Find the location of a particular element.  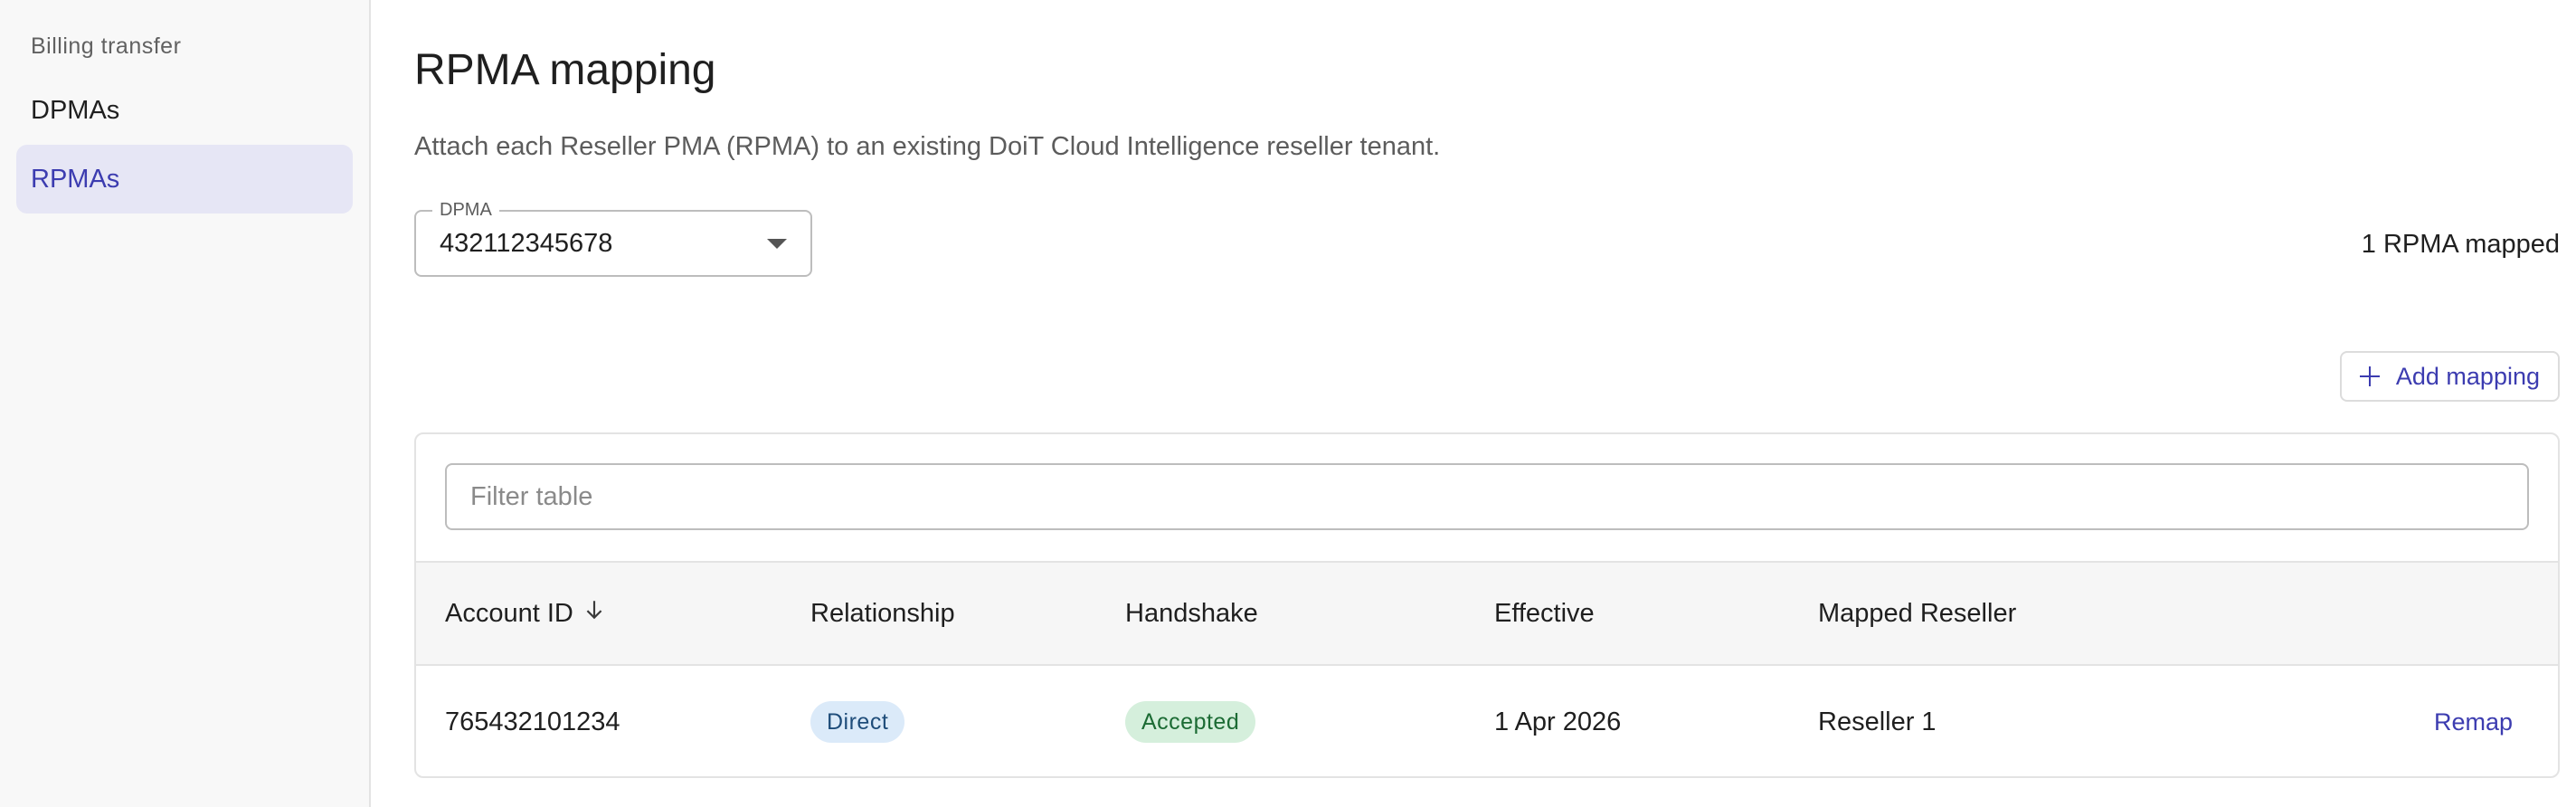

filter-table-input is located at coordinates (1487, 496).